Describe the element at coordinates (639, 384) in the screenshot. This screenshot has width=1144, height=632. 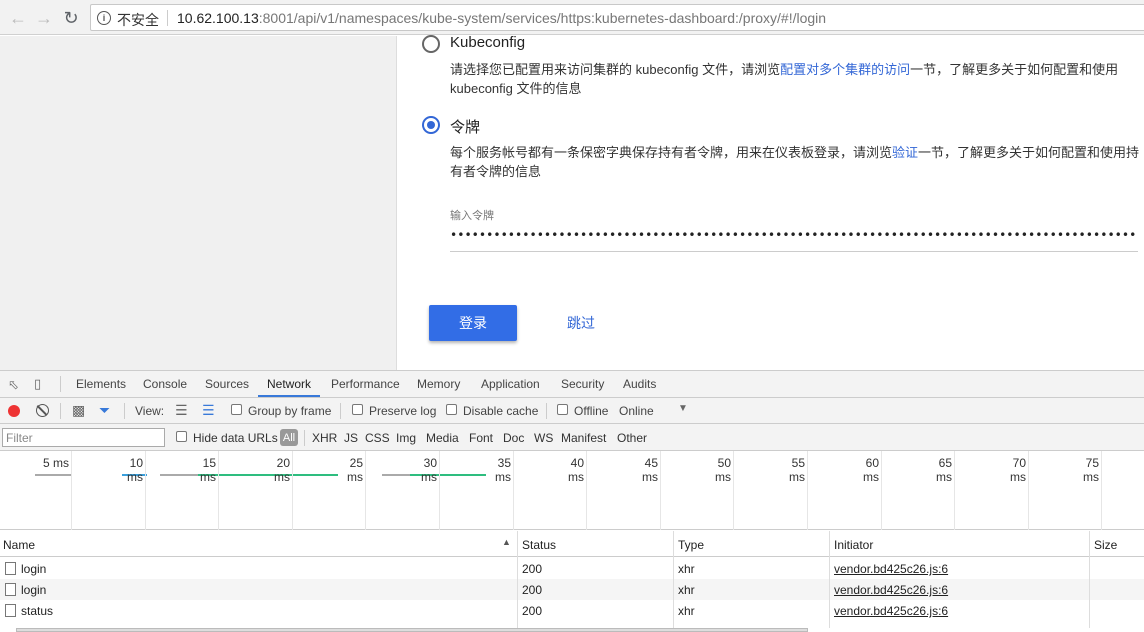
I see `tab-audits: Audits` at that location.